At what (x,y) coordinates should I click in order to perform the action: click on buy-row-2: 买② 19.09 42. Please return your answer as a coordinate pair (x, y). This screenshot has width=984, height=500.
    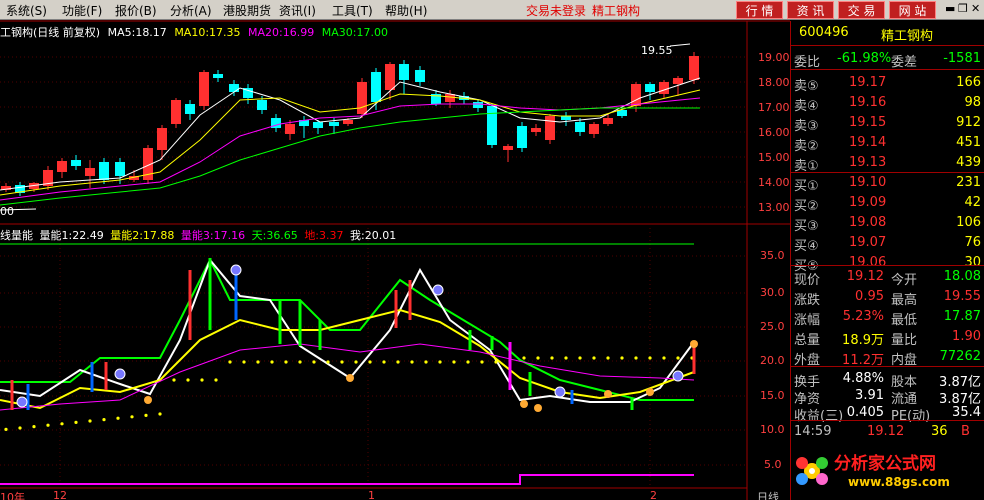
    Looking at the image, I should click on (887, 203).